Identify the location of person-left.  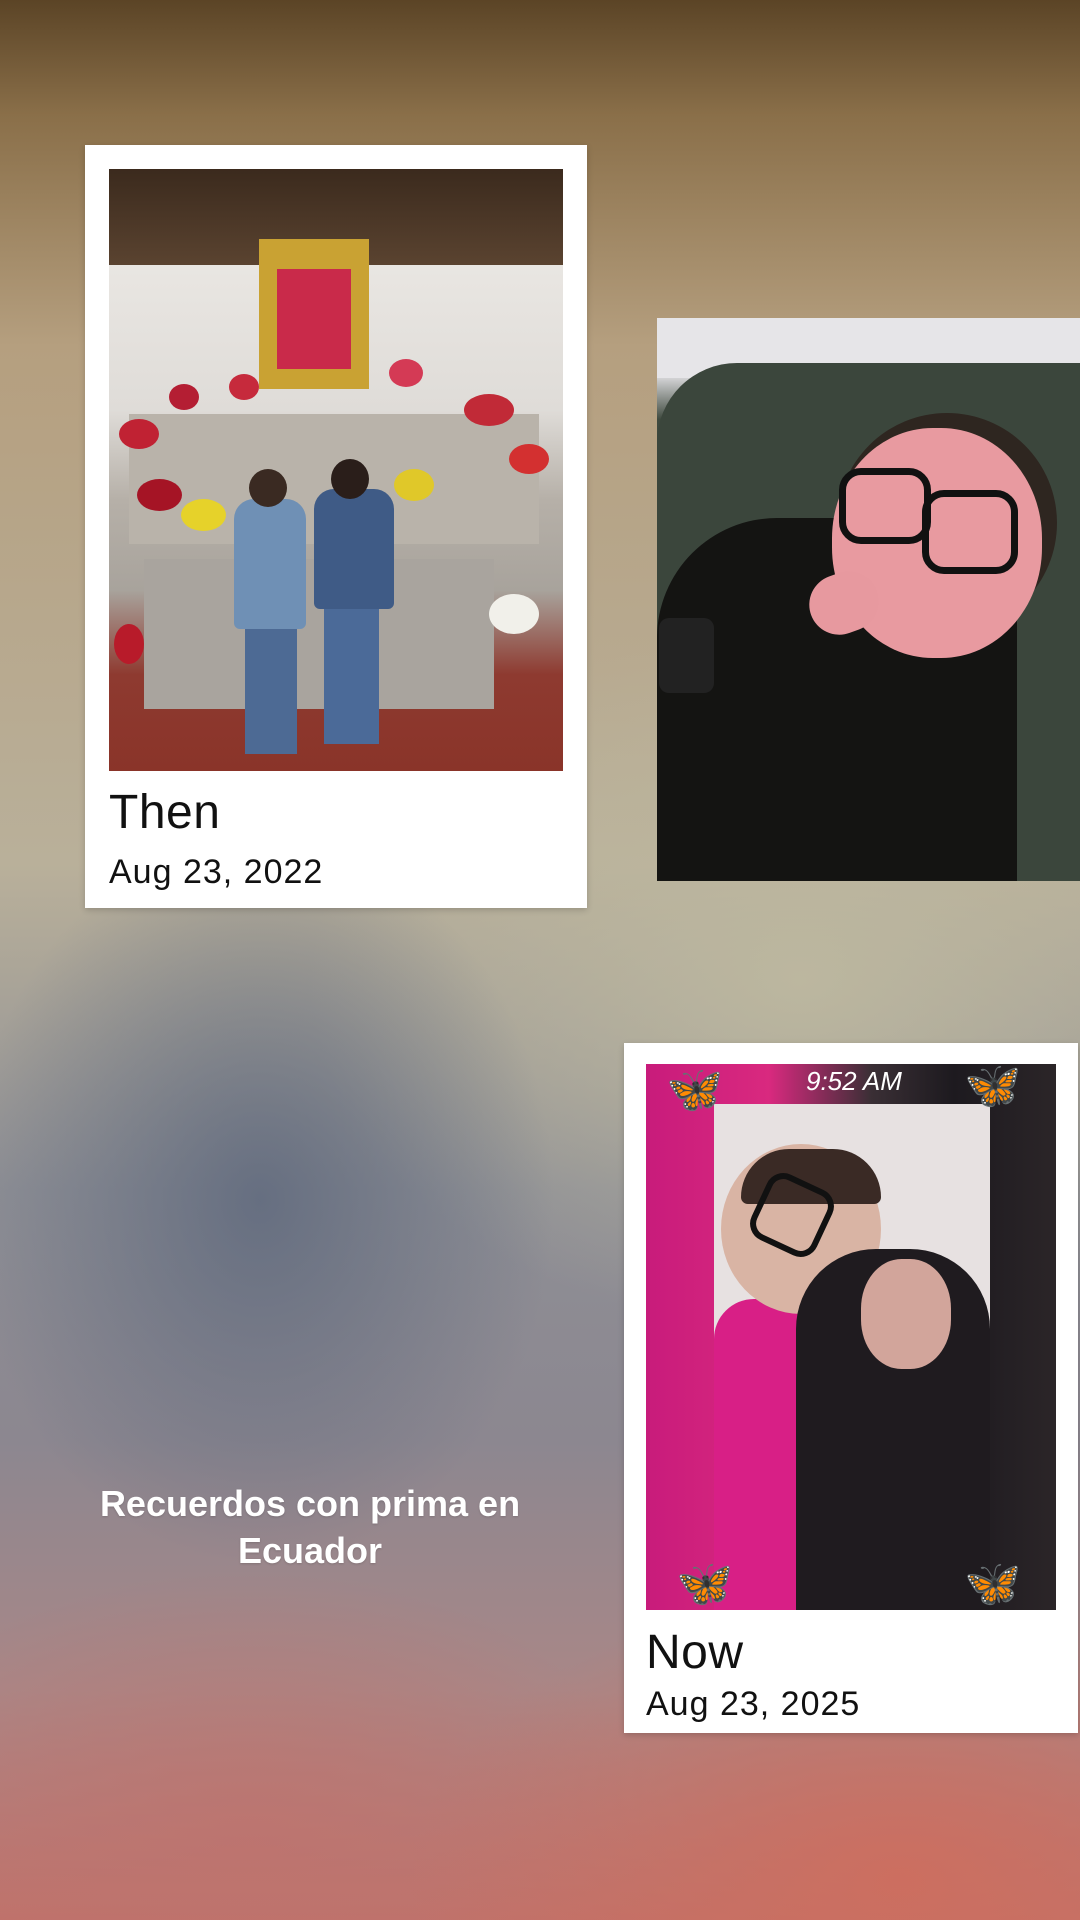
(270, 564).